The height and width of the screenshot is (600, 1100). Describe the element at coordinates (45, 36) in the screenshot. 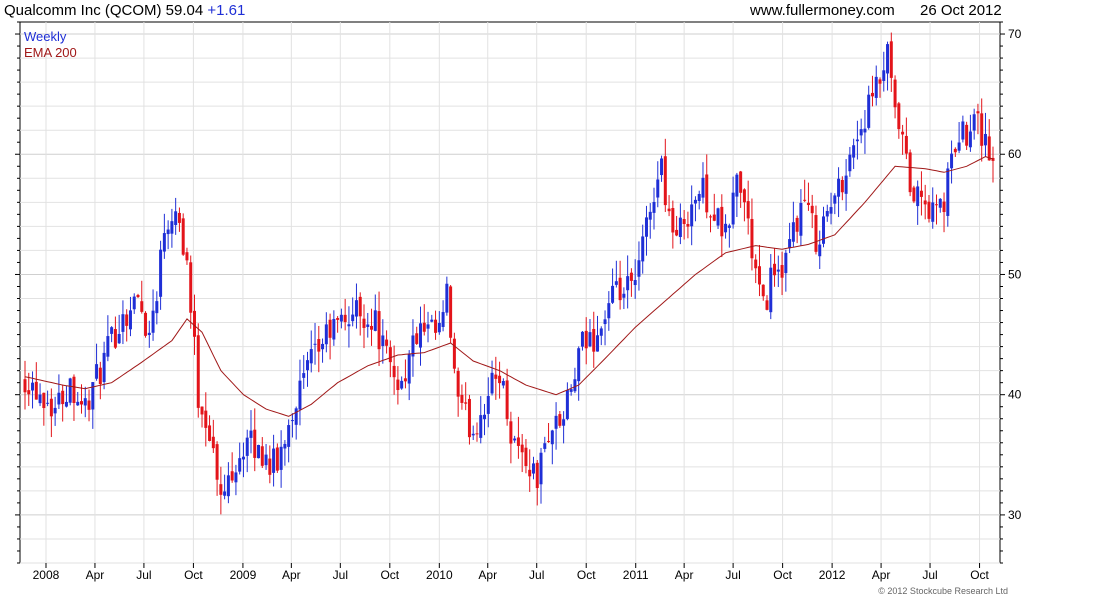

I see `legend-label: Weekly` at that location.